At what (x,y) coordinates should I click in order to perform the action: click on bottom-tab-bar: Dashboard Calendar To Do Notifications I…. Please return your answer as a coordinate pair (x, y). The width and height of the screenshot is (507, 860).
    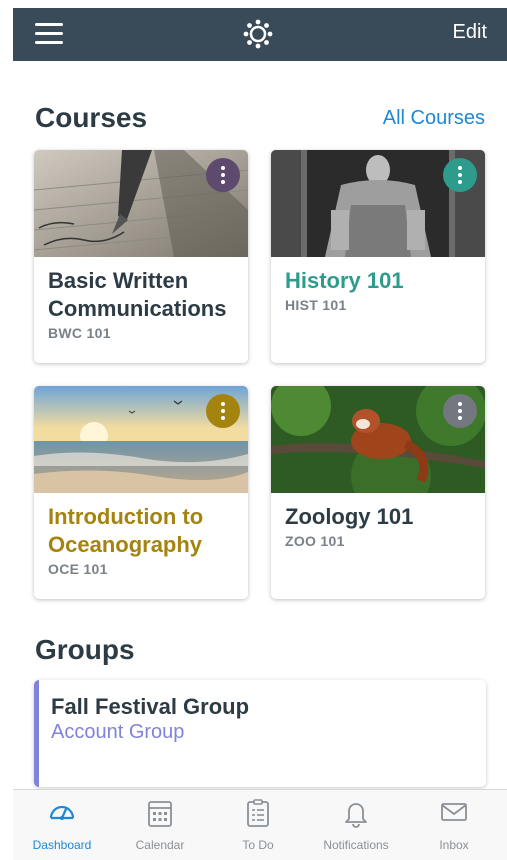
    Looking at the image, I should click on (260, 824).